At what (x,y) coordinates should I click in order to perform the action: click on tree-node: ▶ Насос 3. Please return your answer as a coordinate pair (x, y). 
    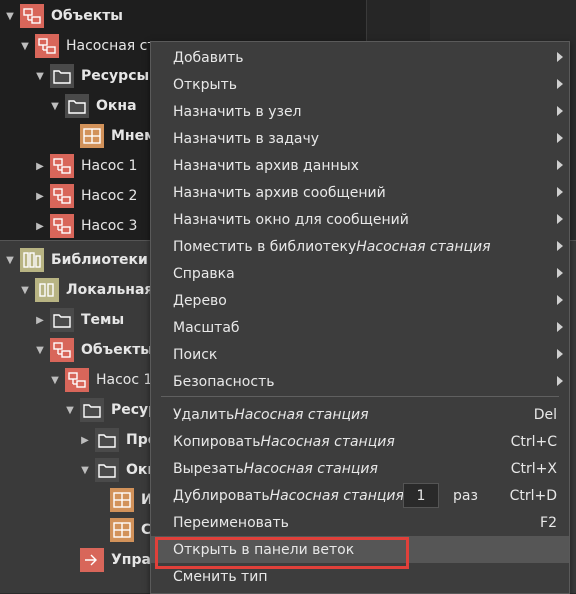
    Looking at the image, I should click on (85, 226).